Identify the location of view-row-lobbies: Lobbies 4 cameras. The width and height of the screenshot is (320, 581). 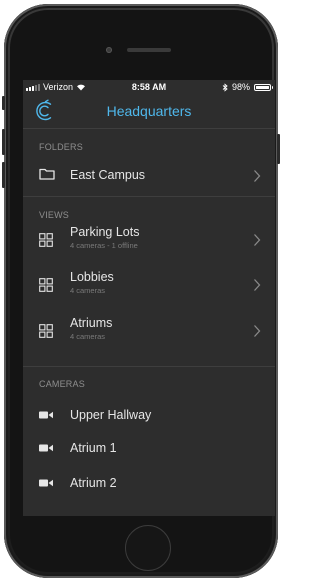
(149, 286).